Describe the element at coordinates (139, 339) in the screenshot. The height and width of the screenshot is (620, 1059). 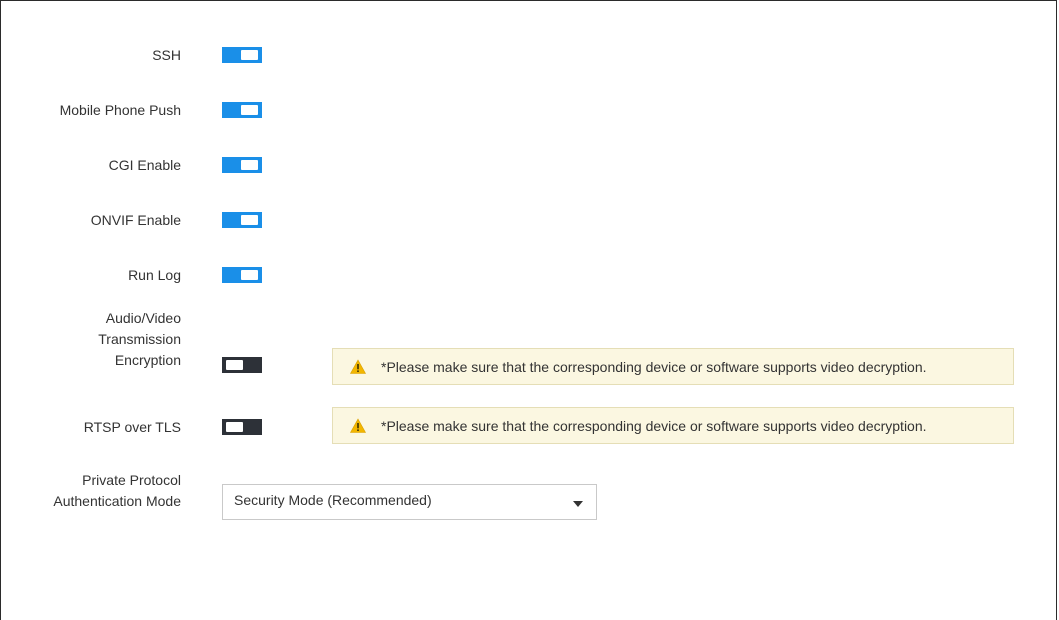
I see `av-encryption-label: Audio/Video Transmission Encryption` at that location.